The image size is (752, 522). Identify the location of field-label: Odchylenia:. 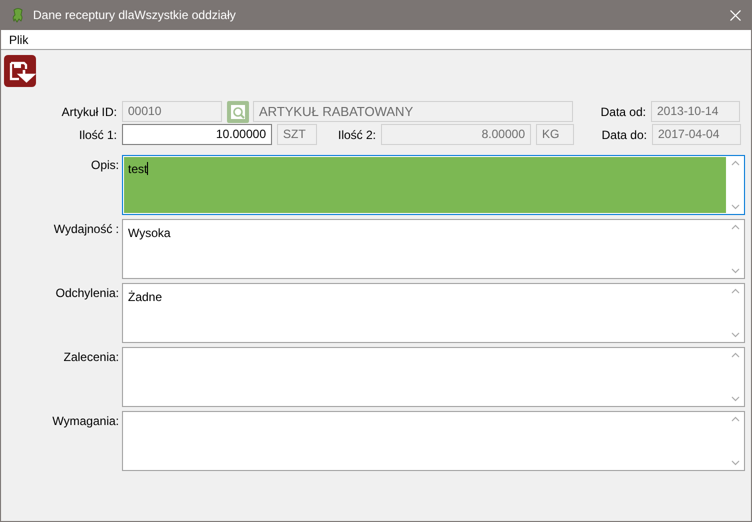
(86, 293).